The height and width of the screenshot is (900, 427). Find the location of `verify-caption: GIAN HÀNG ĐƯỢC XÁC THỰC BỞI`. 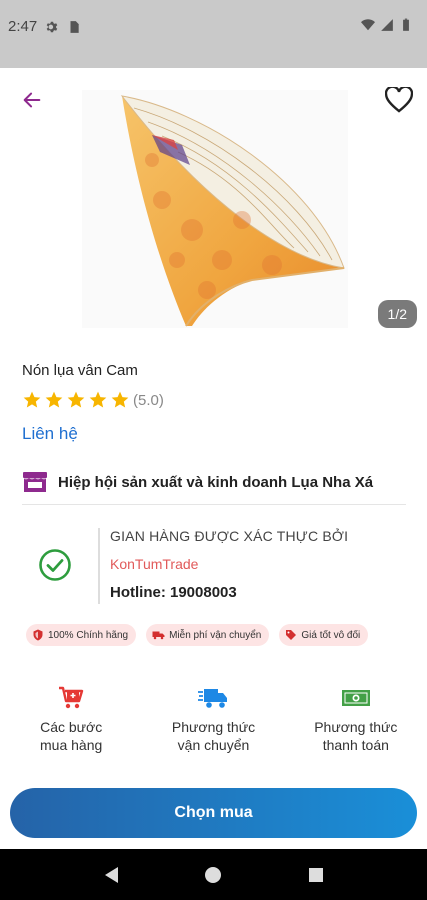

verify-caption: GIAN HÀNG ĐƯỢC XÁC THỰC BỞI is located at coordinates (229, 536).